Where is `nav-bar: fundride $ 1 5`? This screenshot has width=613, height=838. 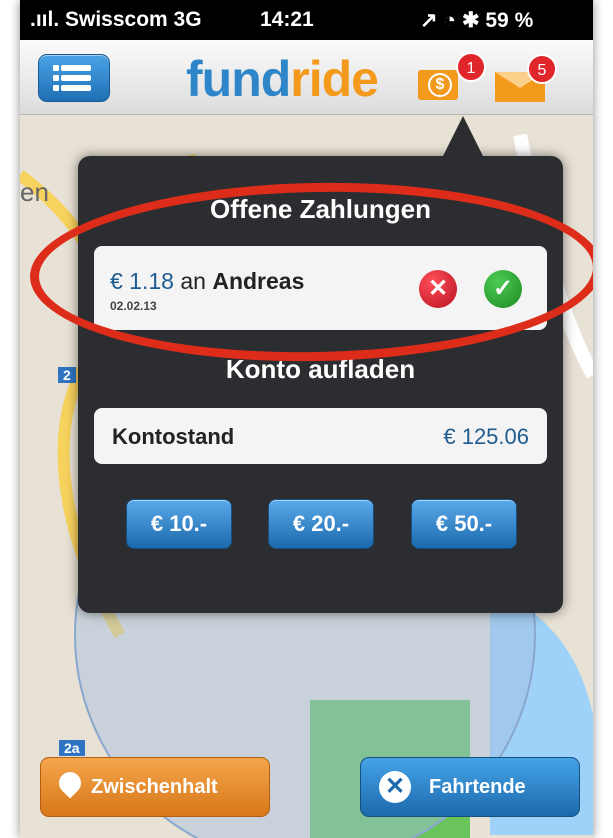
nav-bar: fundride $ 1 5 is located at coordinates (306, 77).